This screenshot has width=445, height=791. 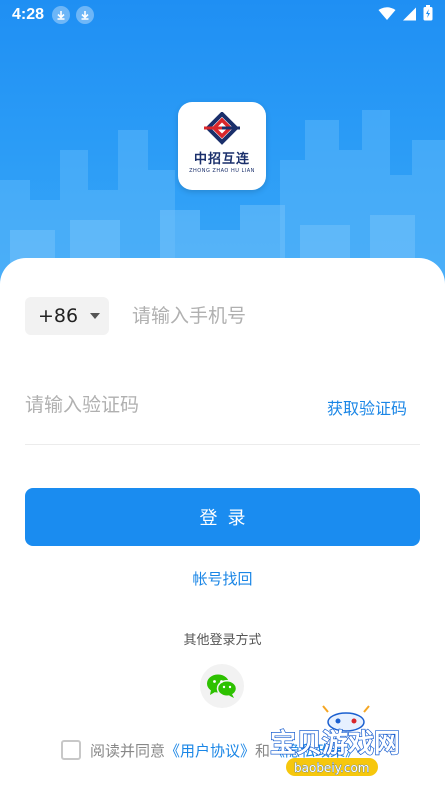 I want to click on signal-icon, so click(x=409, y=15).